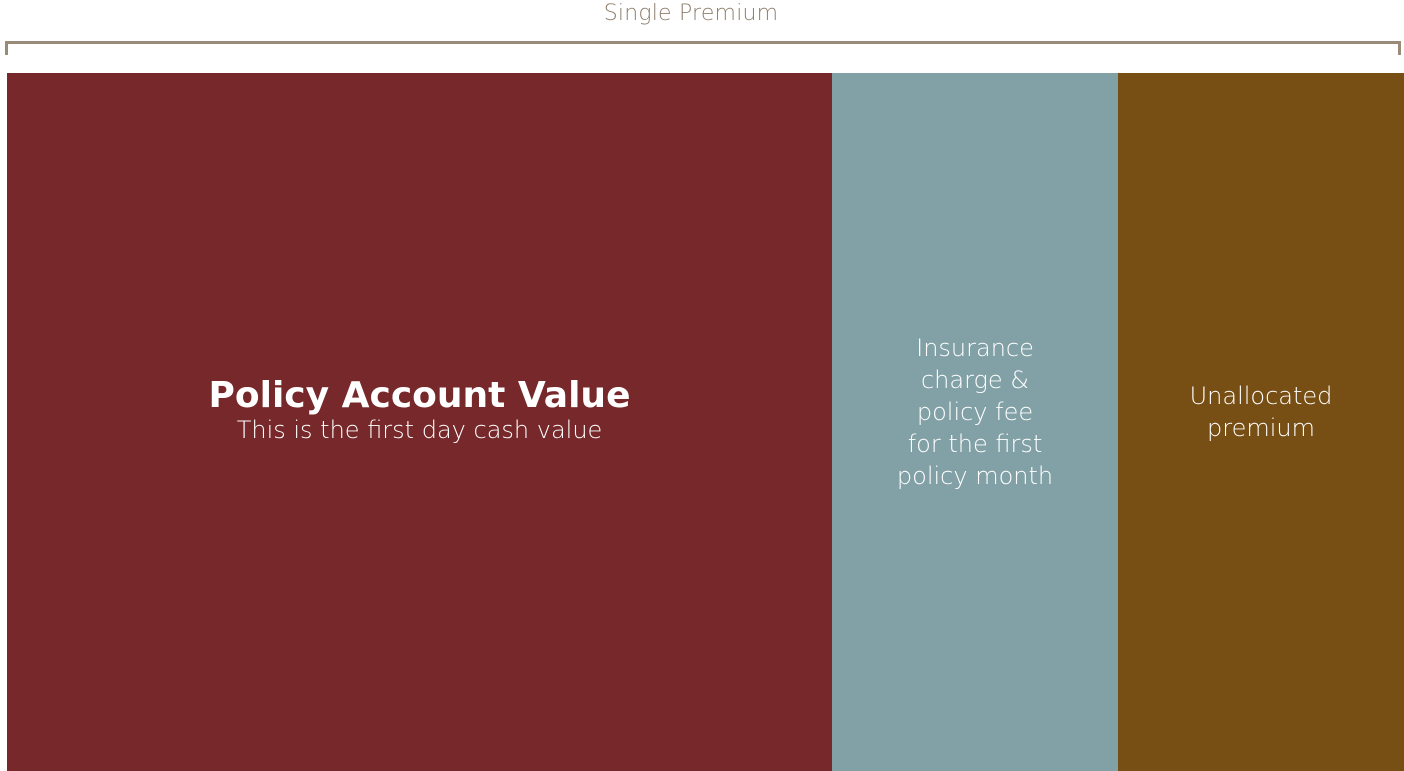 The image size is (1404, 771). I want to click on insurance-charge-line: policy fee, so click(975, 412).